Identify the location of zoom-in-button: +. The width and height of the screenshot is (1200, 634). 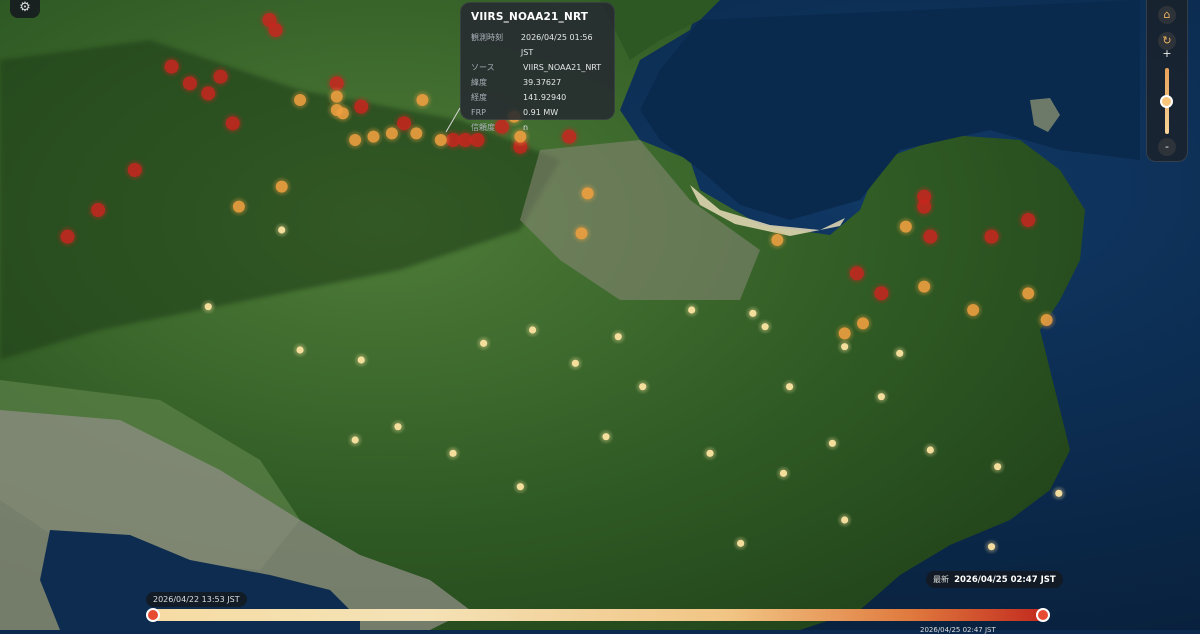
(1167, 54).